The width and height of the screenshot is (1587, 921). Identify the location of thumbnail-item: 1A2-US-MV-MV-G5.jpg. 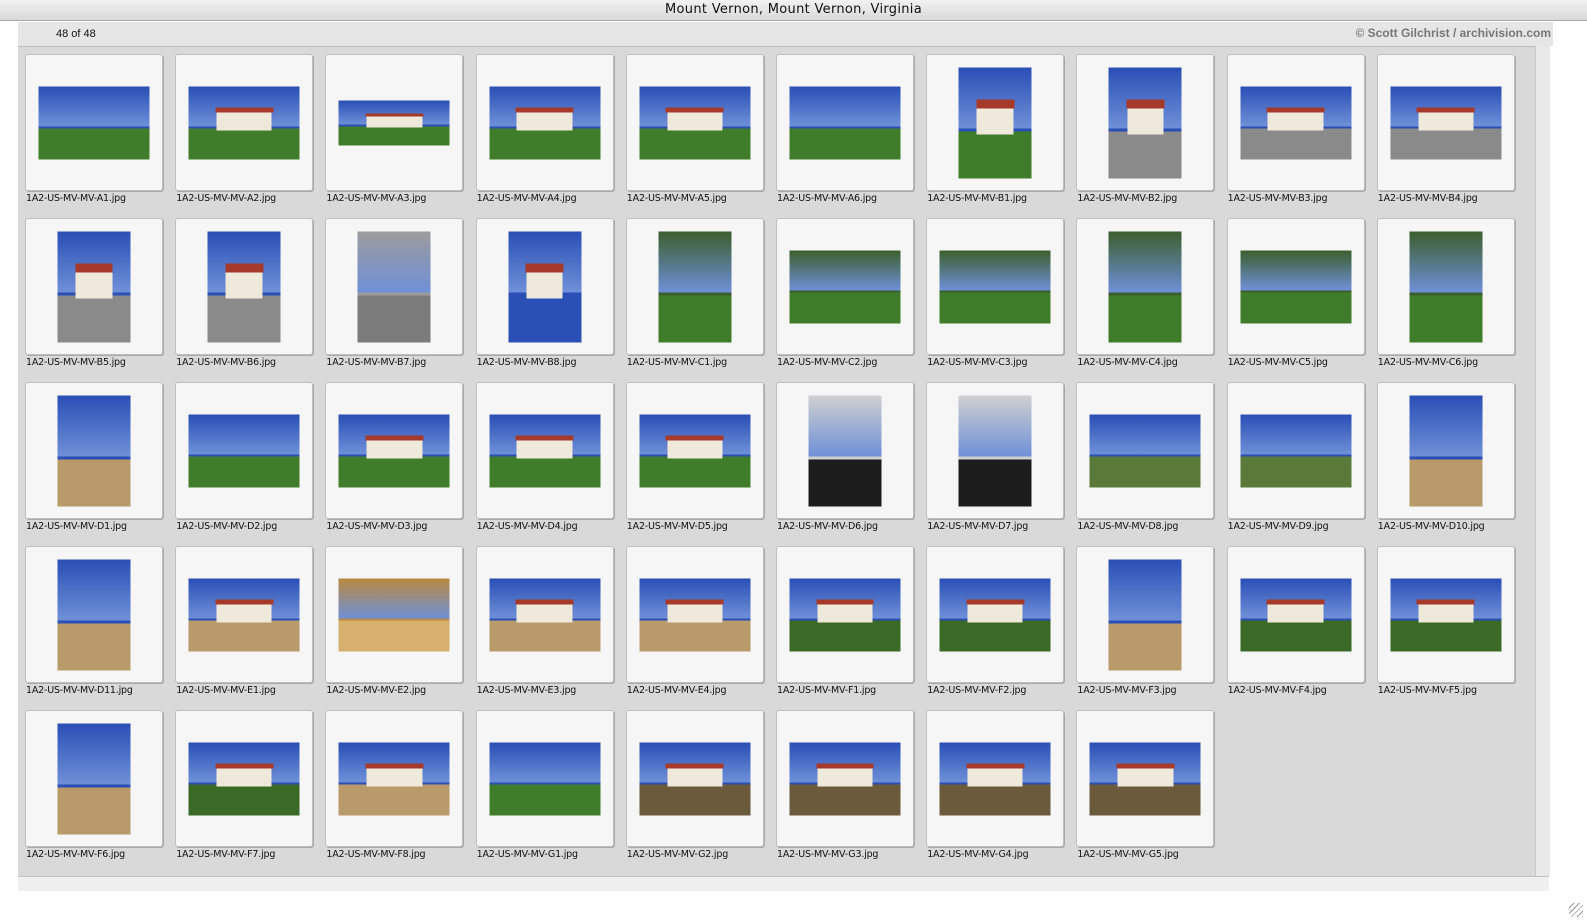
(1147, 790).